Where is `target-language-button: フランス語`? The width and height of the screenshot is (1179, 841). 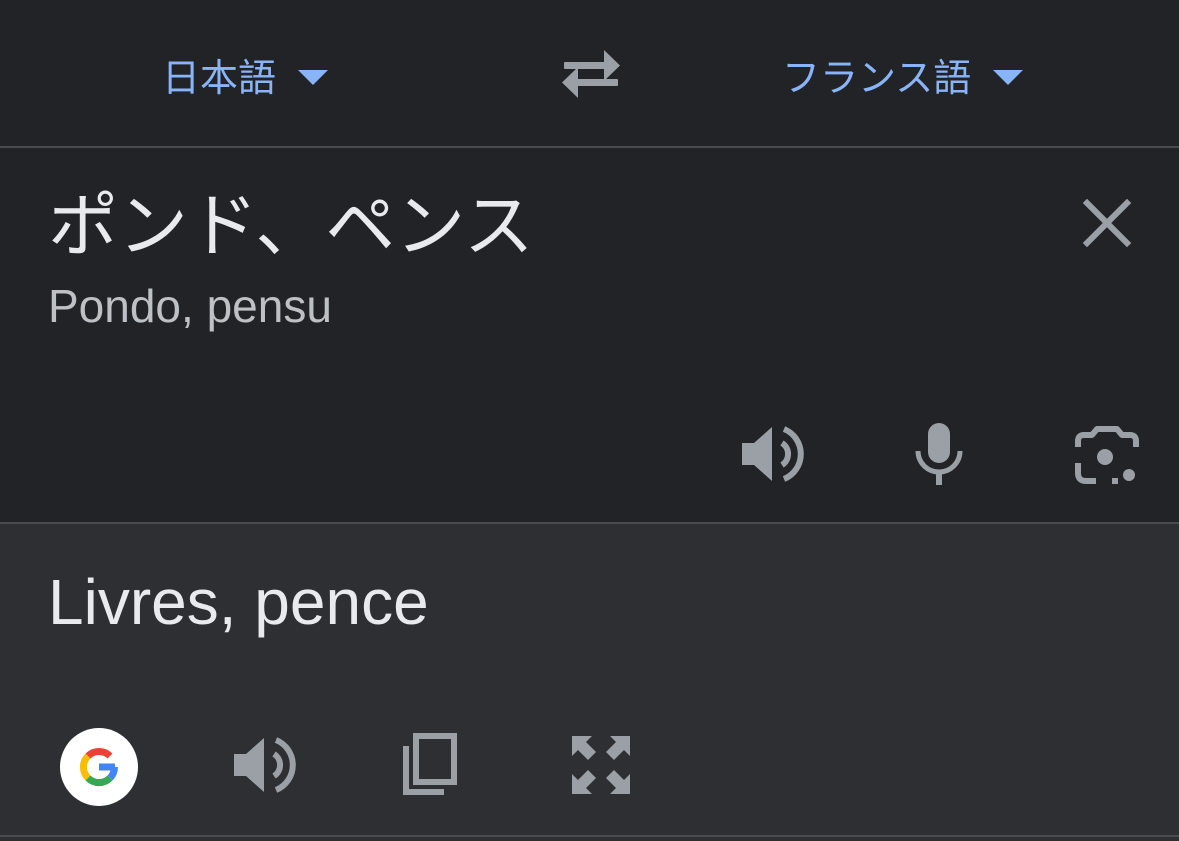 target-language-button: フランス語 is located at coordinates (903, 74).